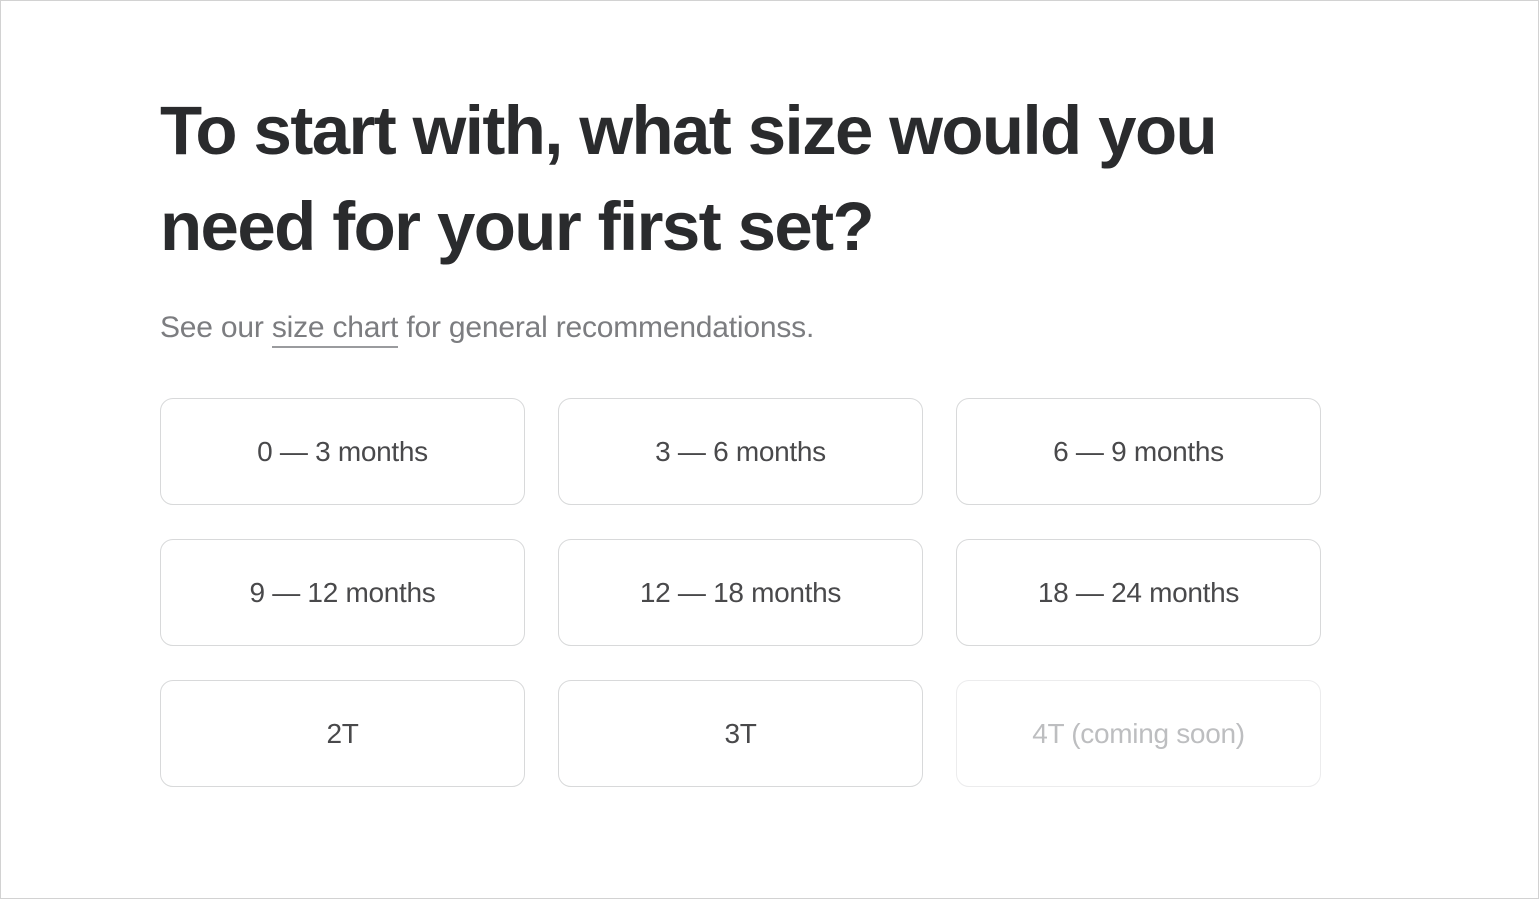  Describe the element at coordinates (334, 329) in the screenshot. I see `size-chart-link: size chart` at that location.